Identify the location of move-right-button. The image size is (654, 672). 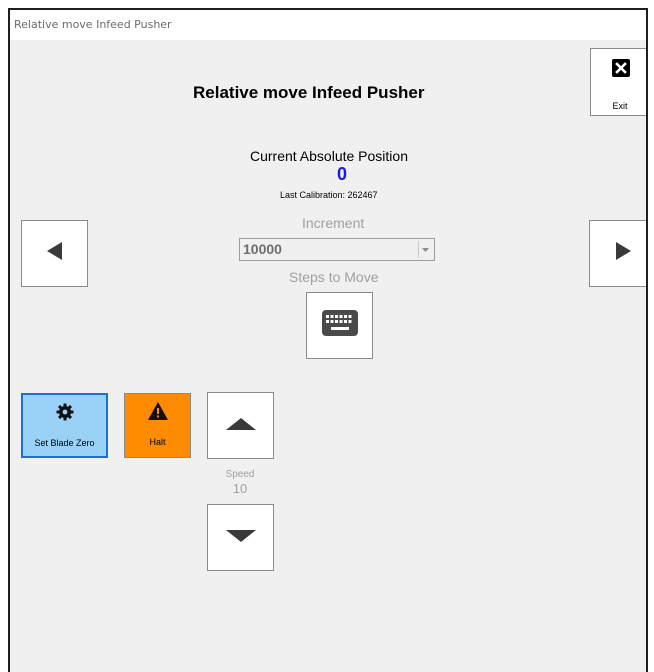
(617, 253).